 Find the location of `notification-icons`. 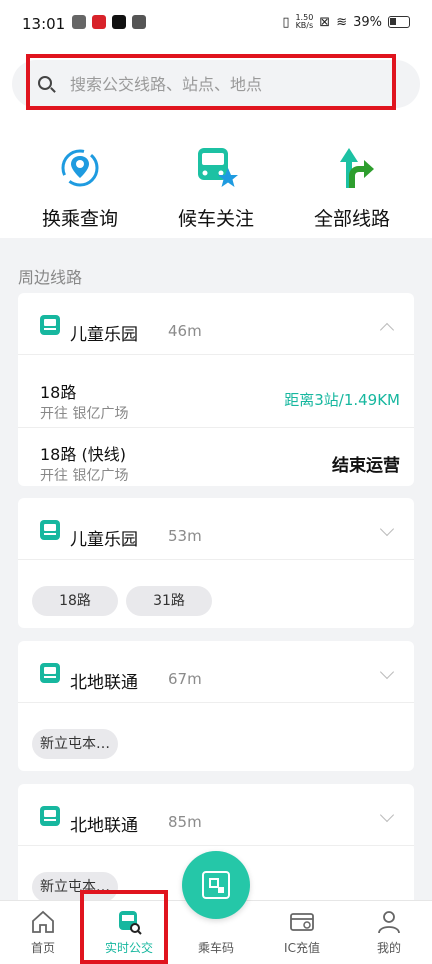

notification-icons is located at coordinates (109, 22).